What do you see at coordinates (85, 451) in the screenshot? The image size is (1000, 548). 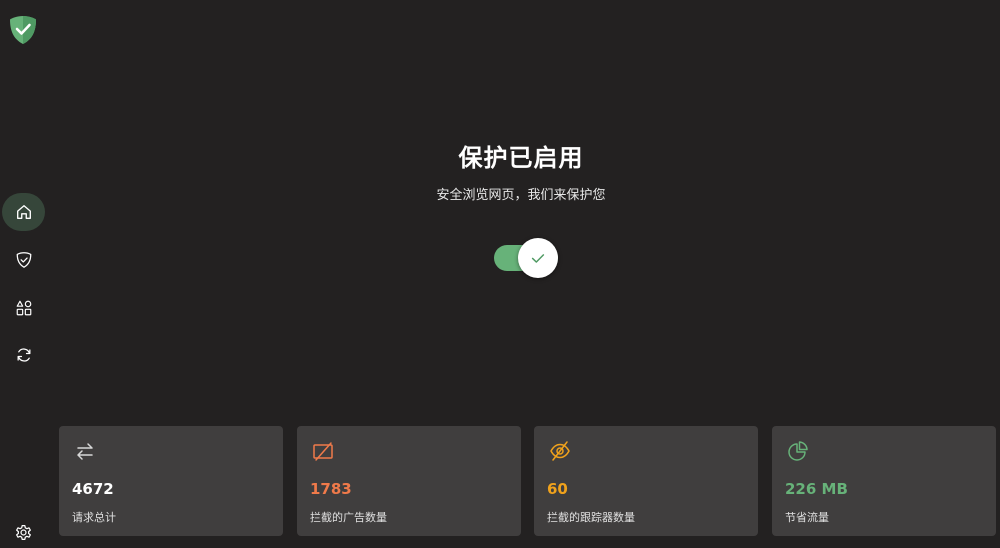 I see `requests-arrows-icon` at bounding box center [85, 451].